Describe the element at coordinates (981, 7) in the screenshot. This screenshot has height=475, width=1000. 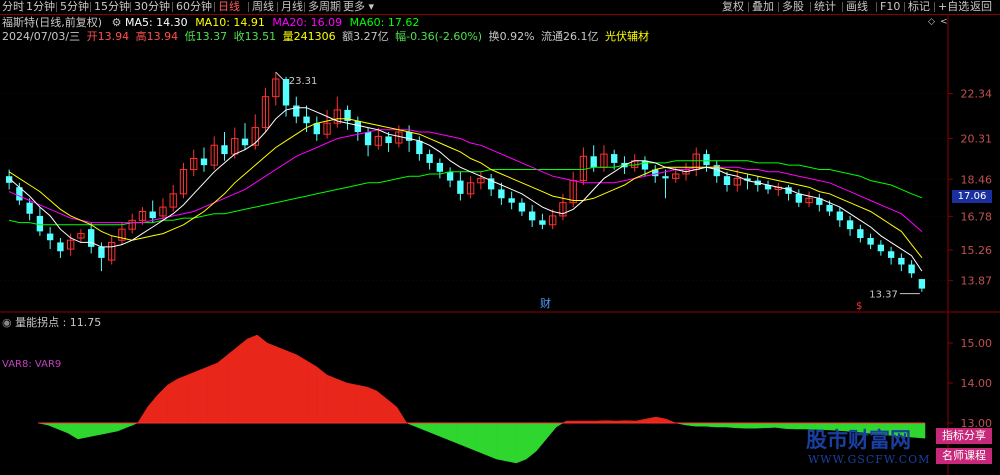
I see `toolbar-button-8: 返回` at that location.